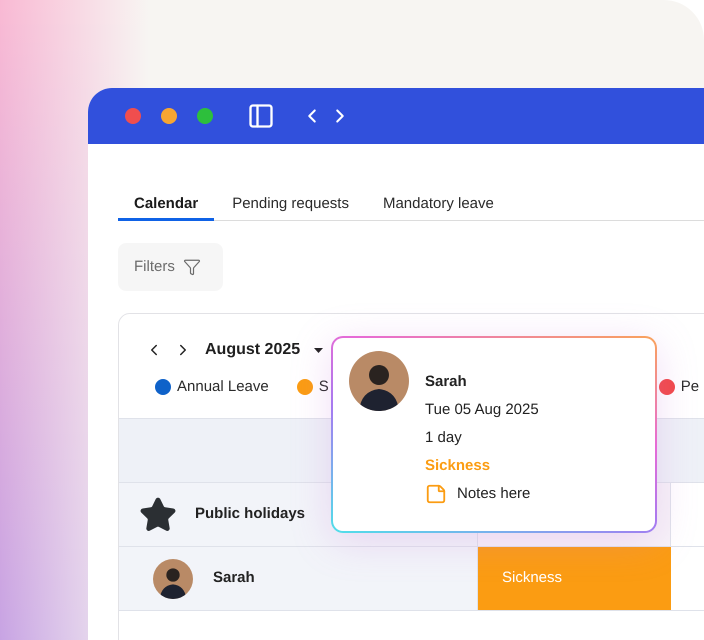 The image size is (704, 640). What do you see at coordinates (458, 466) in the screenshot?
I see `popover-leave-type: Sickness` at bounding box center [458, 466].